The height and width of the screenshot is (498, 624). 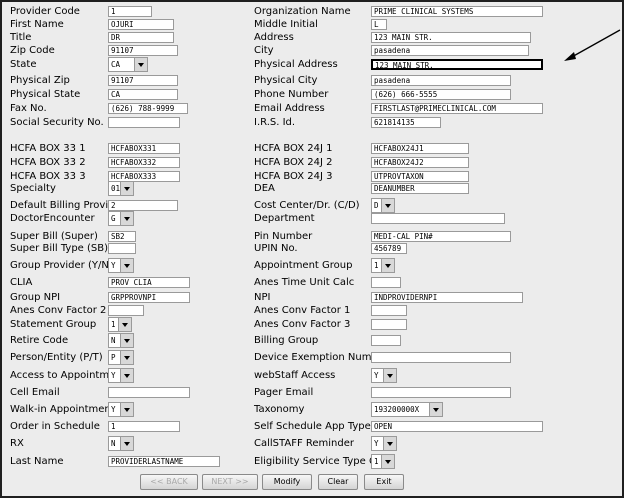 I want to click on cell-email-label: Cell Email, so click(x=35, y=392).